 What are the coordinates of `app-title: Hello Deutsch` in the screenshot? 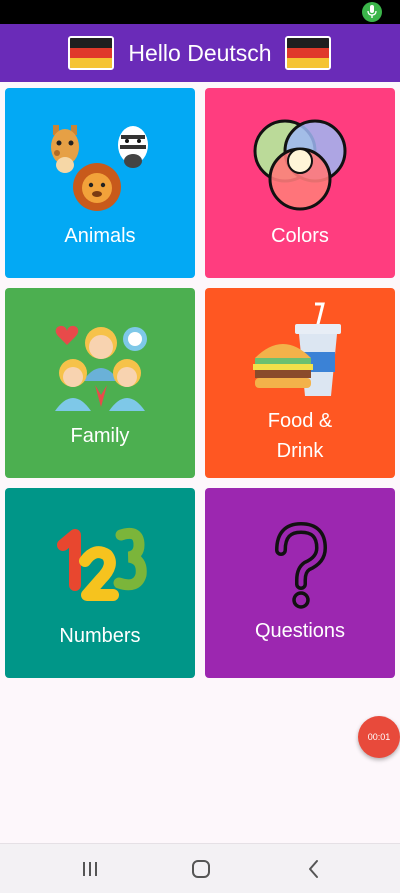 It's located at (200, 52).